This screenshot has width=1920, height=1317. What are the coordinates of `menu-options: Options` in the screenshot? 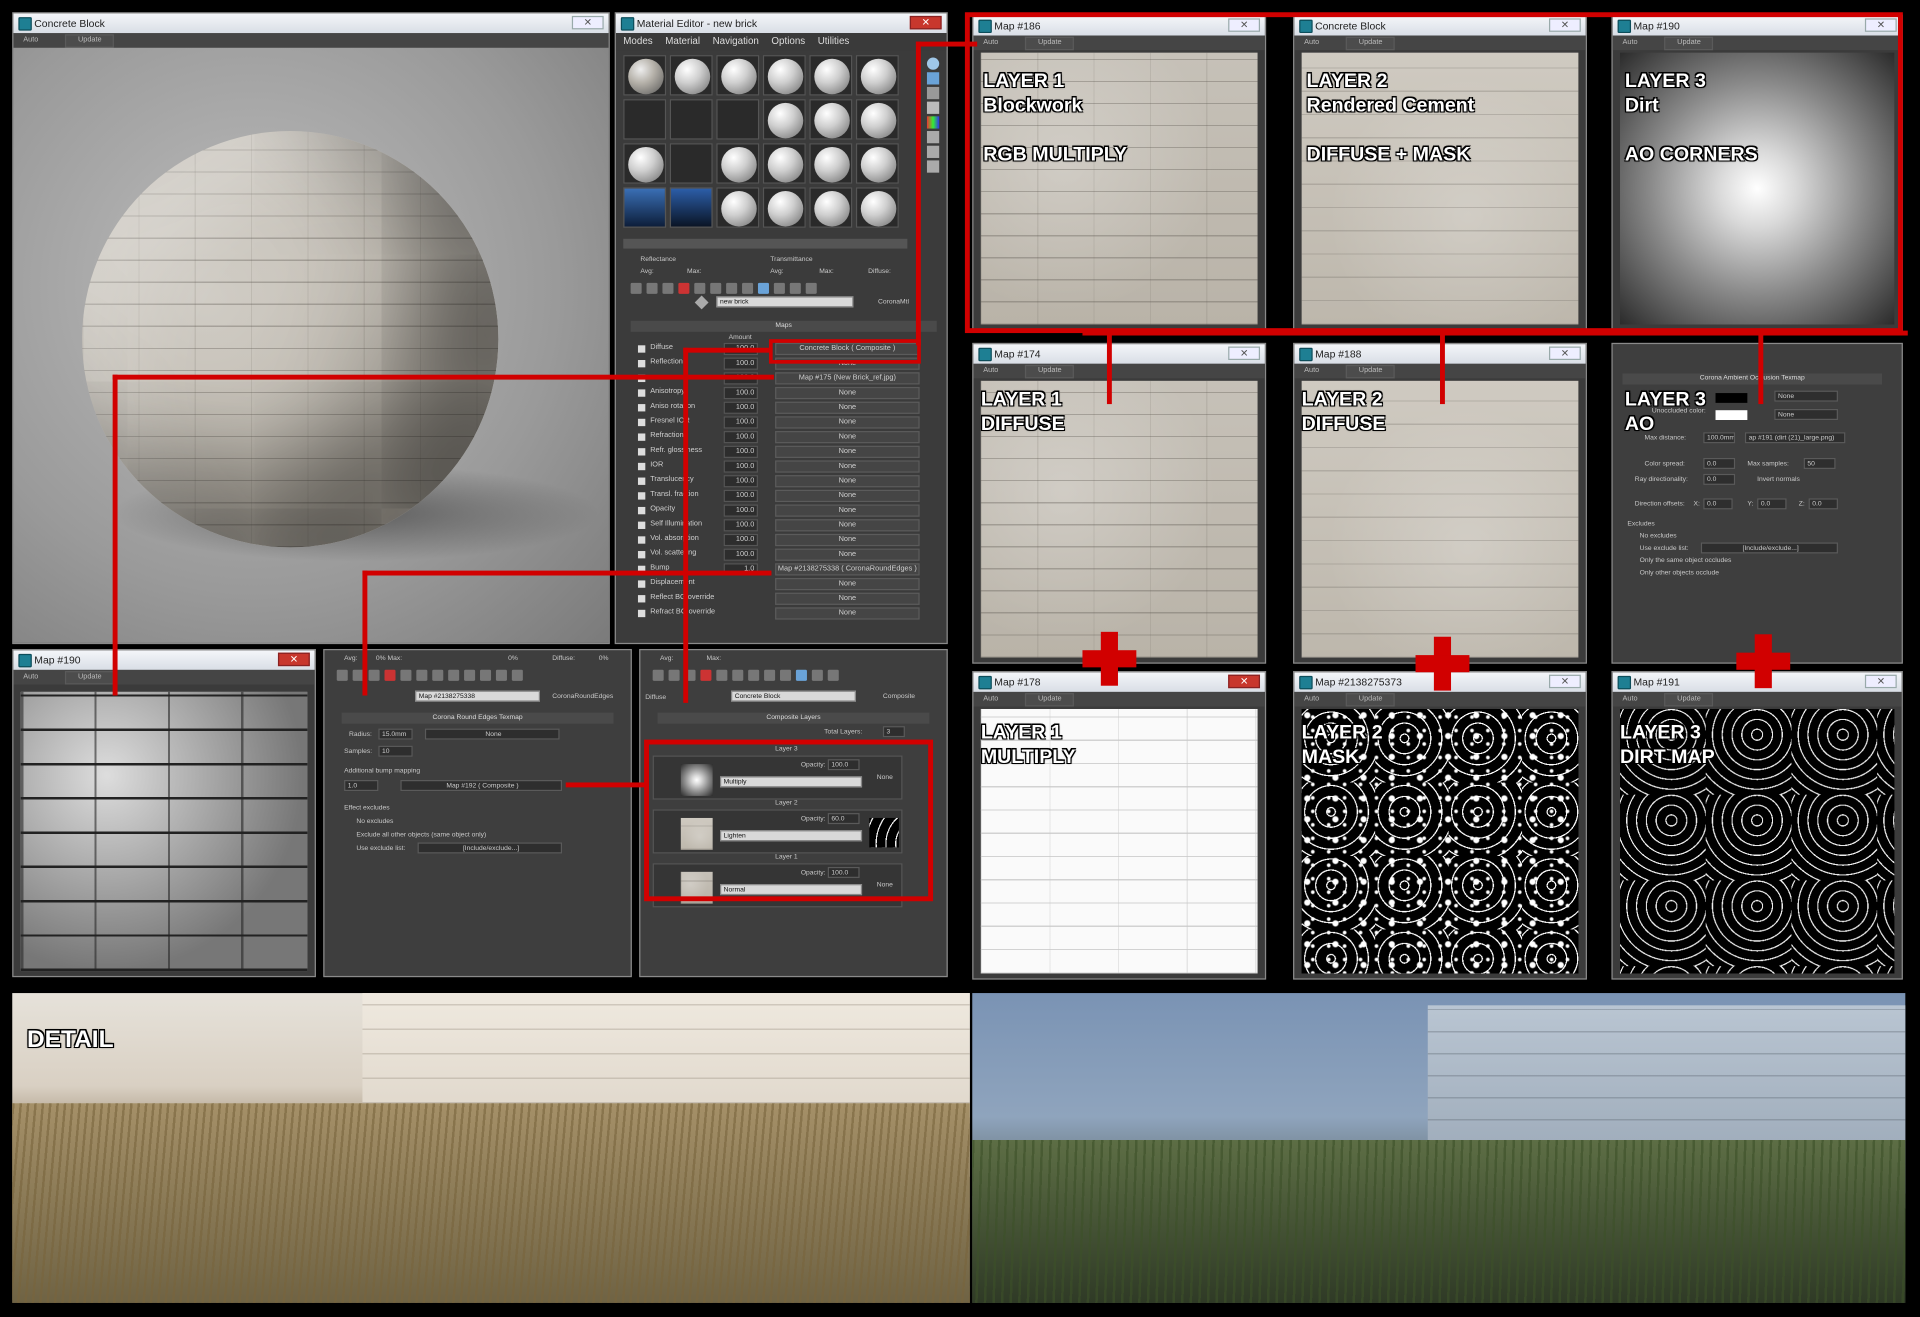 It's located at (788, 41).